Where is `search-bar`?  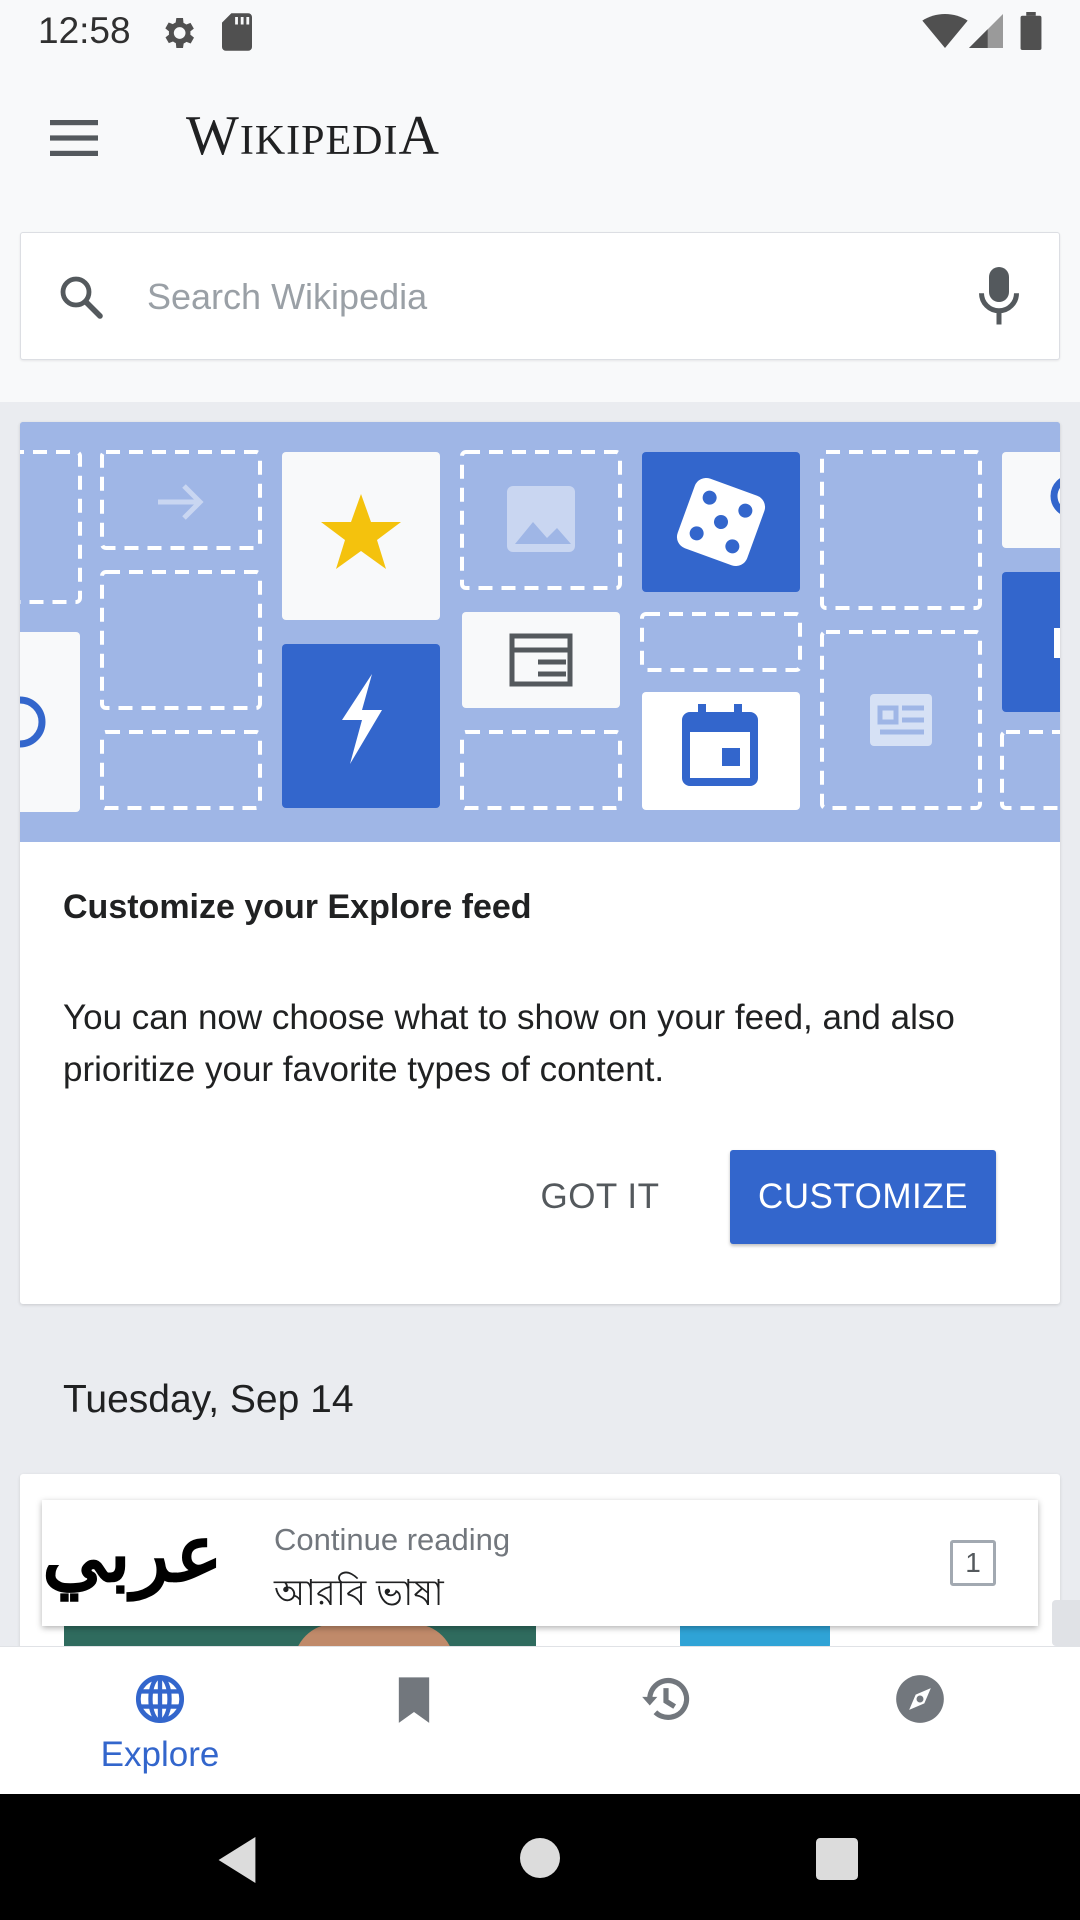
search-bar is located at coordinates (540, 296).